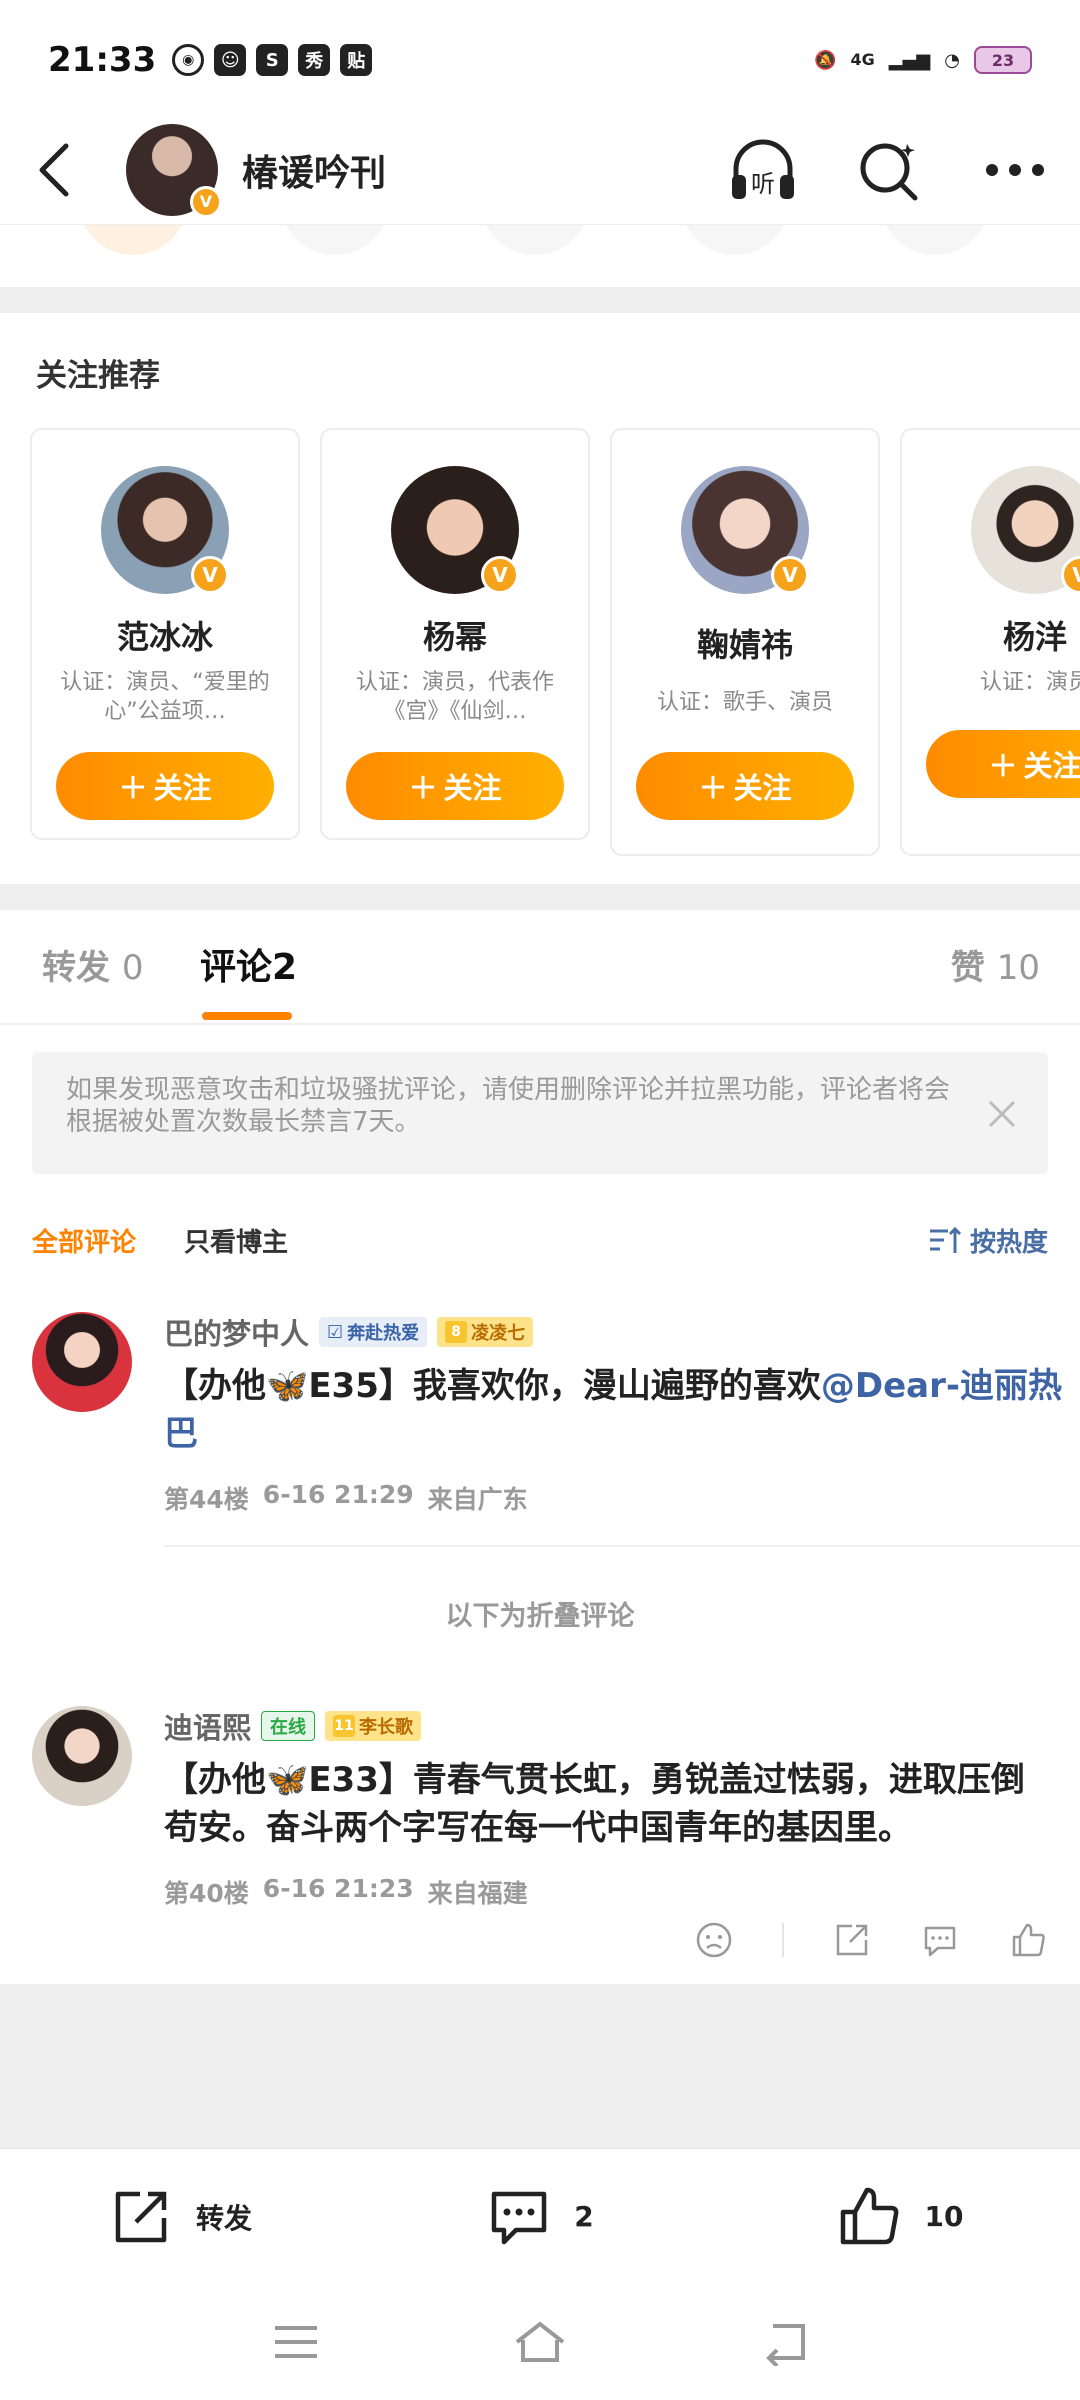  I want to click on comment-icon, so click(519, 2217).